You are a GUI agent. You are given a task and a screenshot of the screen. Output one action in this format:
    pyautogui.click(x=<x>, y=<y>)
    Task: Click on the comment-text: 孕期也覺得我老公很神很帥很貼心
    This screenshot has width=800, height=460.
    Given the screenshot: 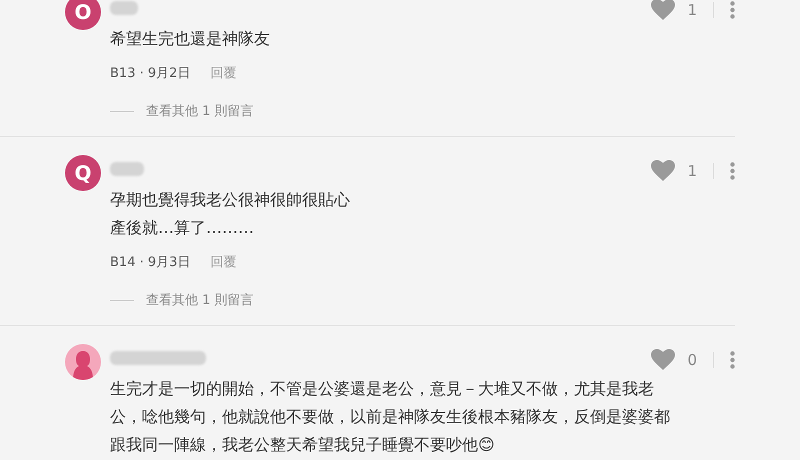 What is the action you would take?
    pyautogui.click(x=230, y=200)
    